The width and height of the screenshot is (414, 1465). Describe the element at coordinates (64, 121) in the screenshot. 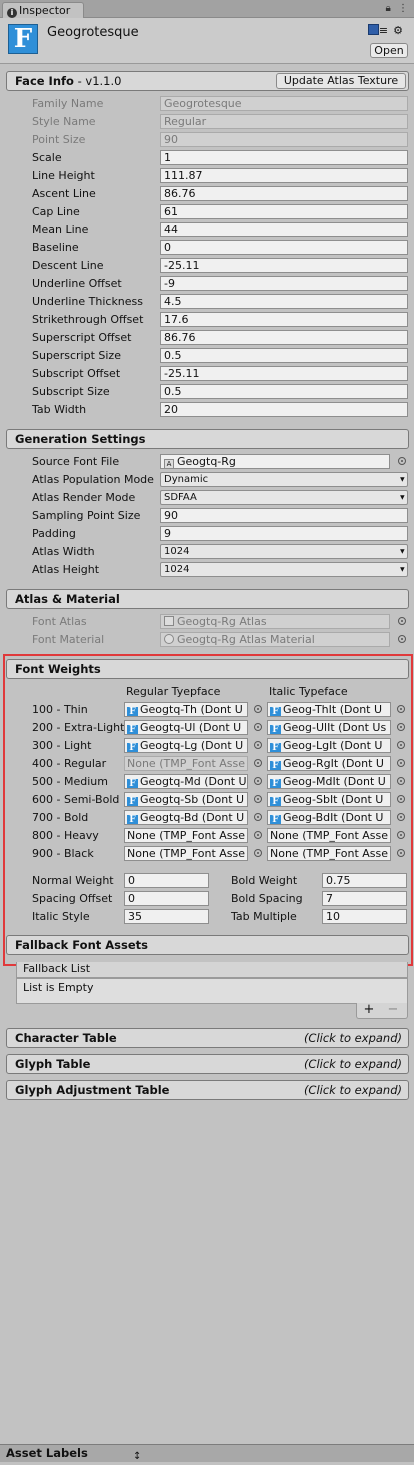

I see `face-info-label: Style Name` at that location.